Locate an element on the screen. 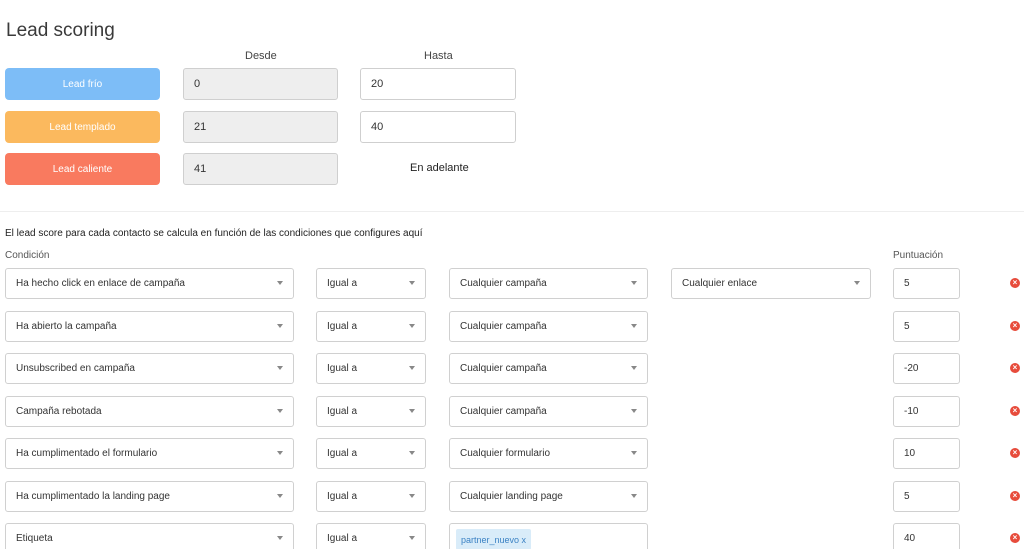 The width and height of the screenshot is (1024, 549). condition-select: Ha abierto la campaña is located at coordinates (149, 326).